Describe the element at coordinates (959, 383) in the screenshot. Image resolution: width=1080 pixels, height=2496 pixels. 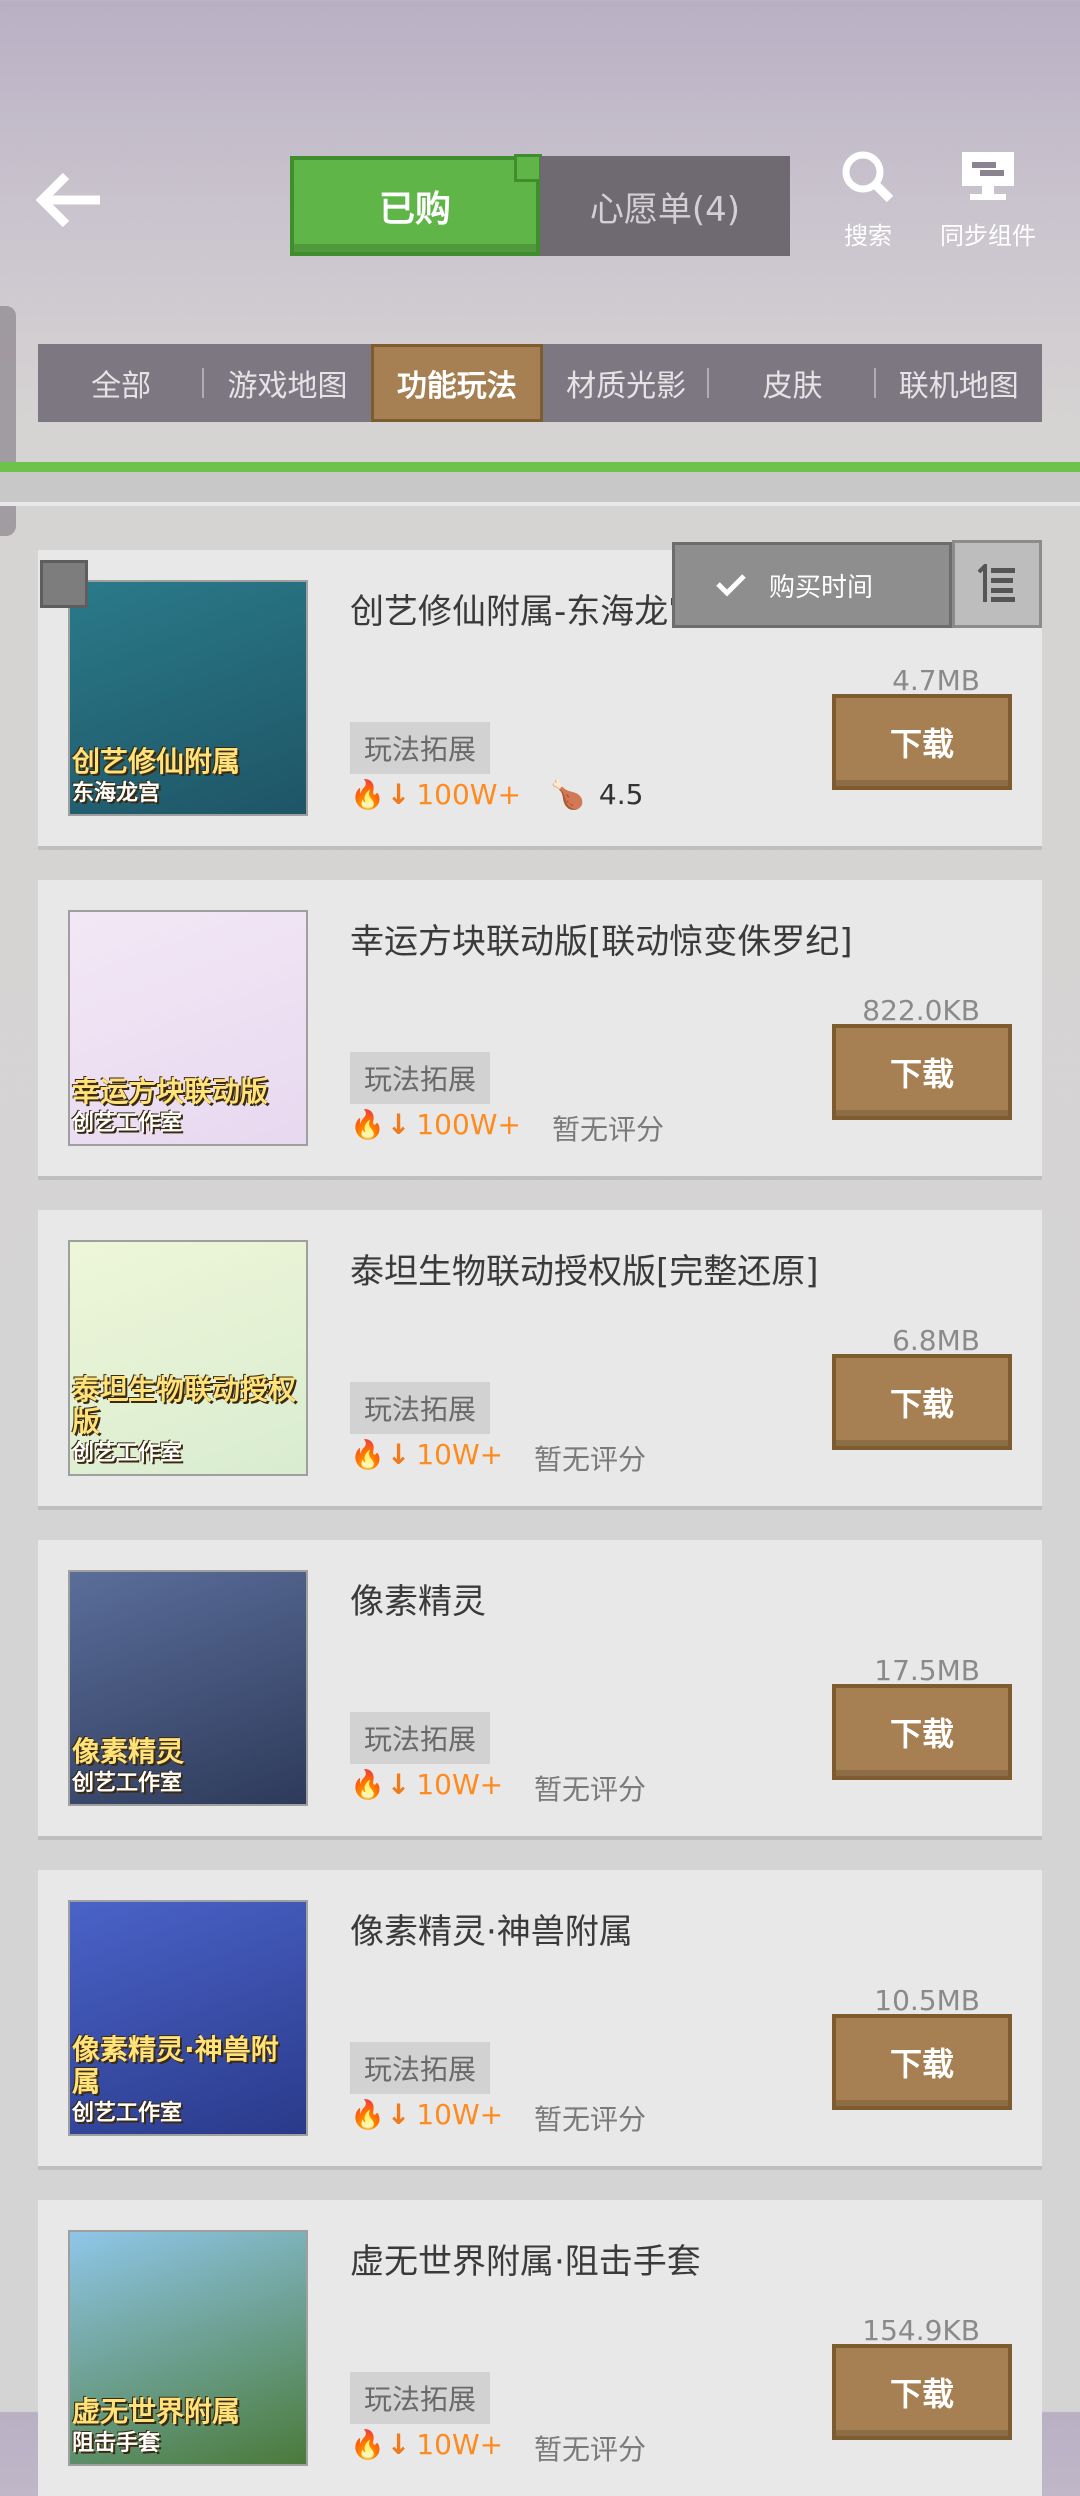
I see `category-multiplayer-maps: 联机地图` at that location.